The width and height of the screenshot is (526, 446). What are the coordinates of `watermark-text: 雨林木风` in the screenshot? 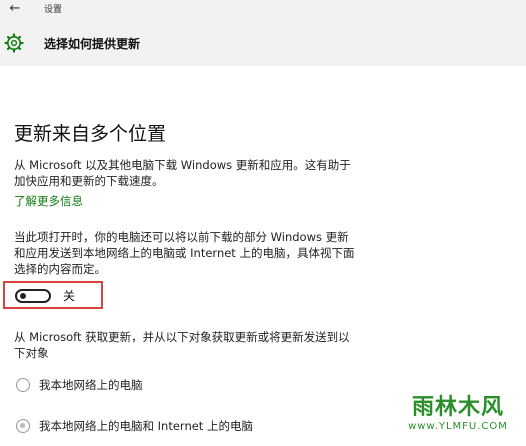 It's located at (457, 407).